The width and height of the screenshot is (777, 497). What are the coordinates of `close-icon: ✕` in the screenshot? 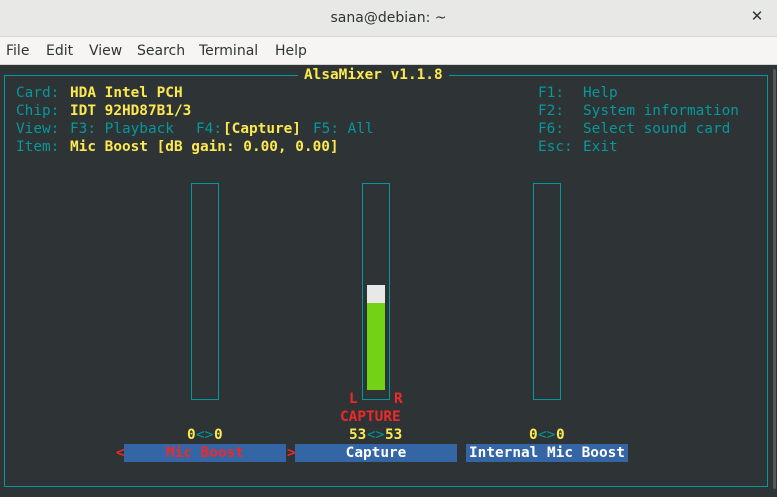 It's located at (757, 16).